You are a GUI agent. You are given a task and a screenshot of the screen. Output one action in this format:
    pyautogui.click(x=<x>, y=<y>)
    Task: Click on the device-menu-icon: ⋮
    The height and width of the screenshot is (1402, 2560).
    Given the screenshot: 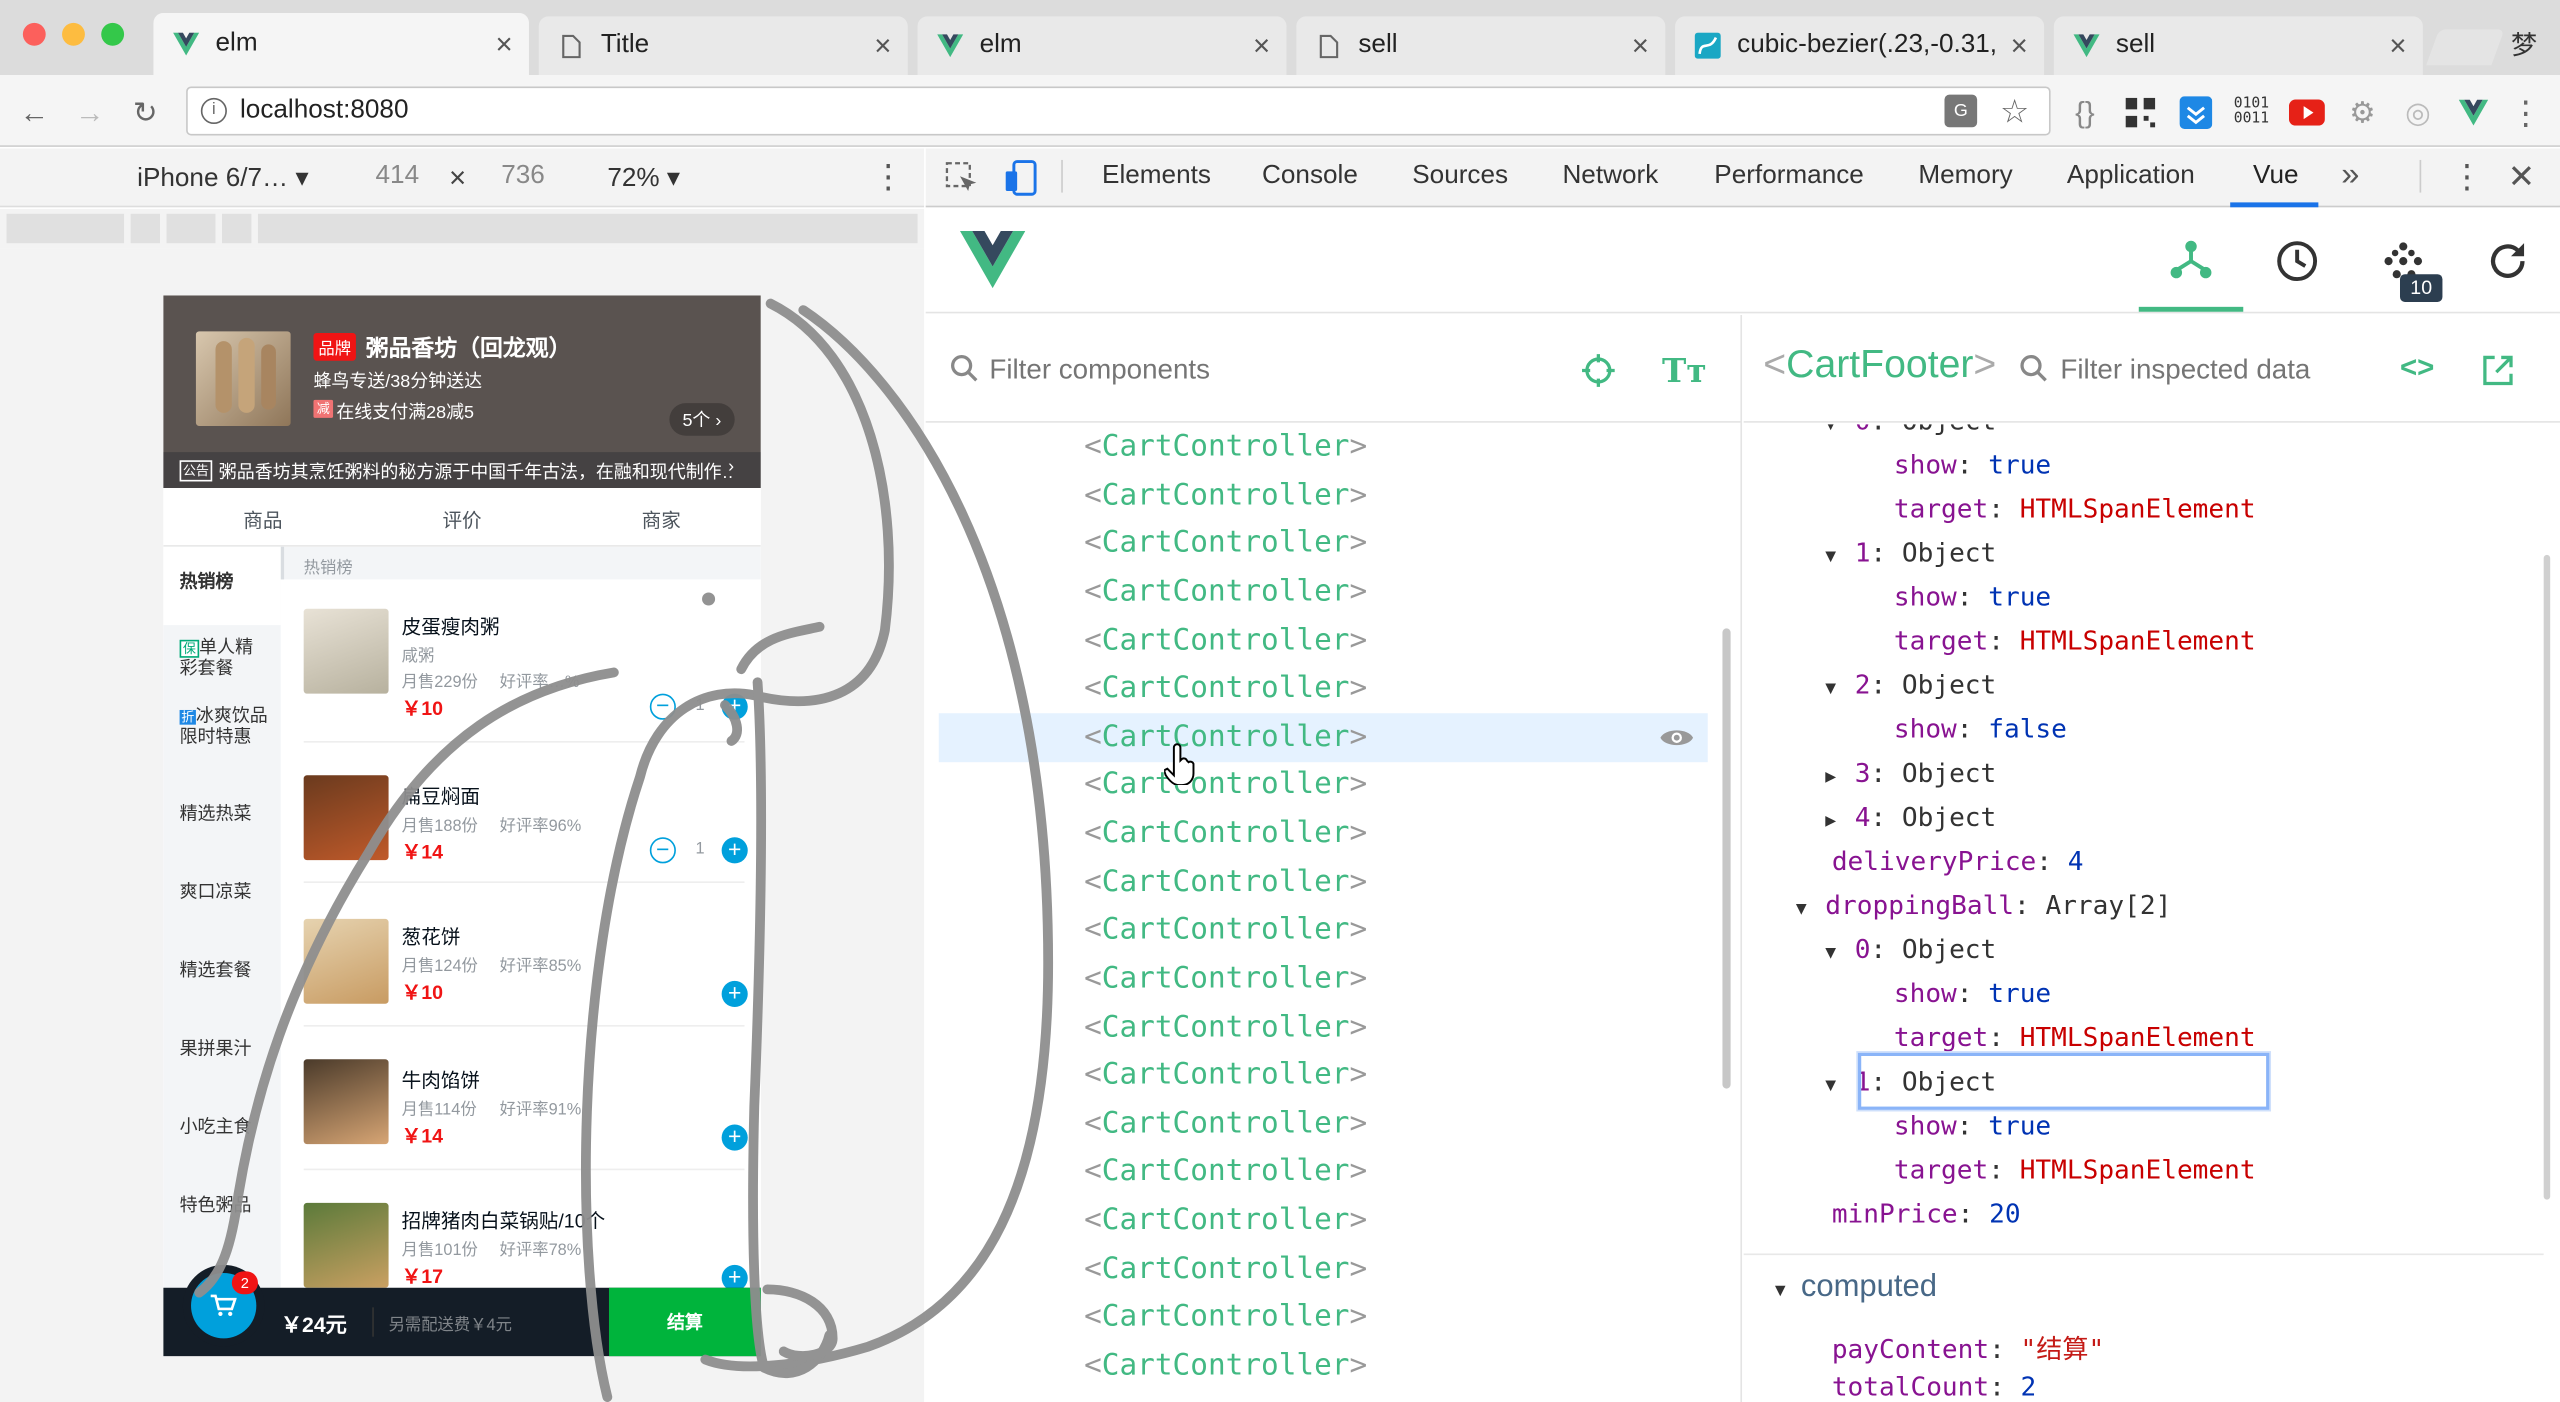 What is the action you would take?
    pyautogui.click(x=888, y=177)
    